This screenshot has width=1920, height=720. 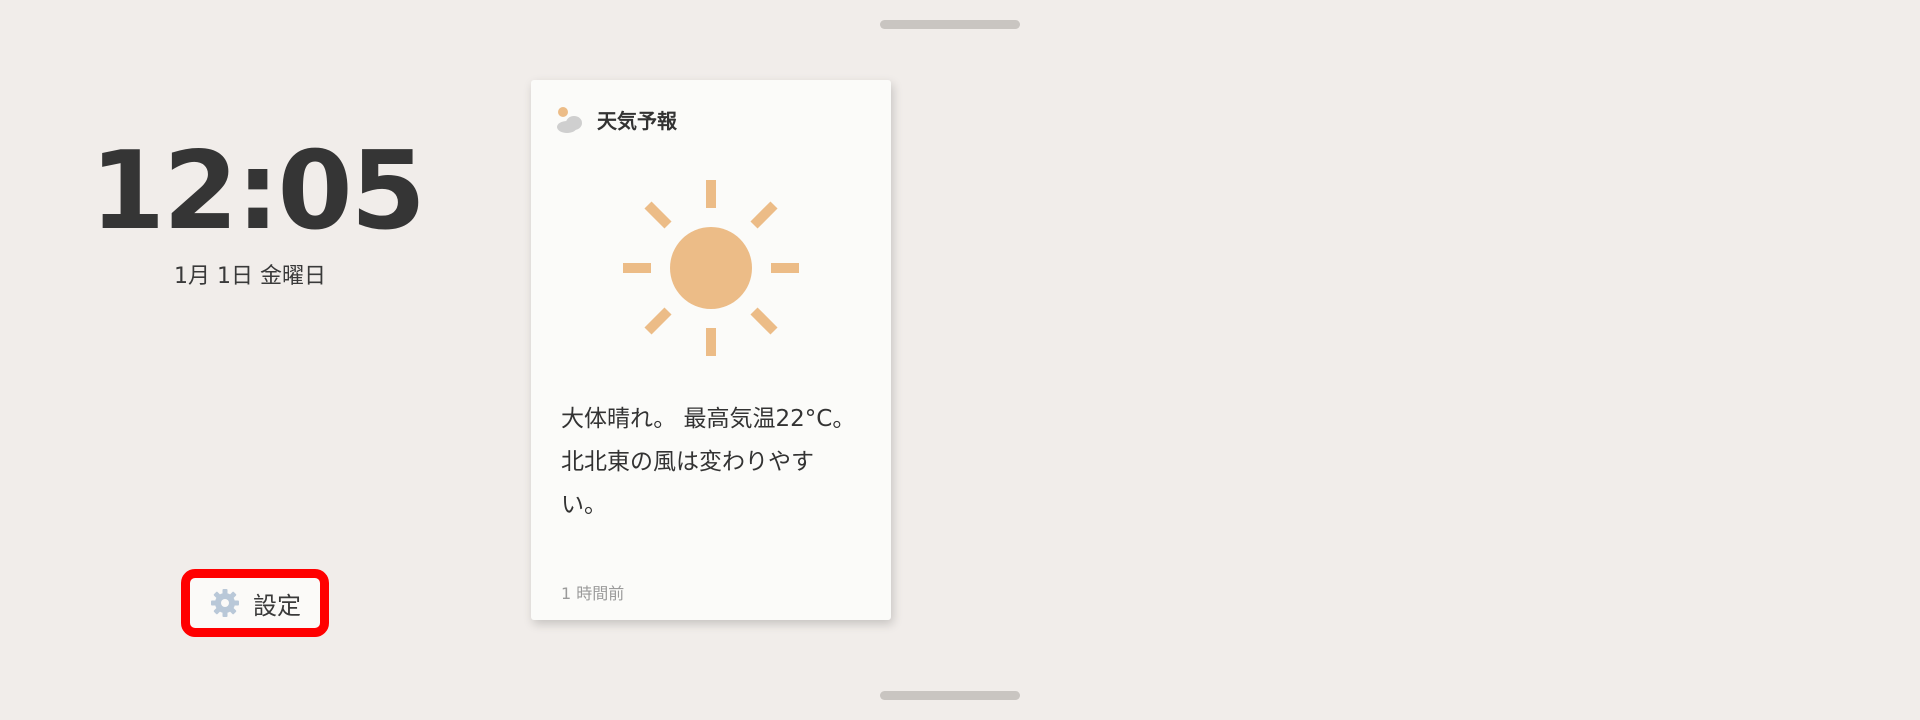 I want to click on bottom-drag-handle, so click(x=950, y=695).